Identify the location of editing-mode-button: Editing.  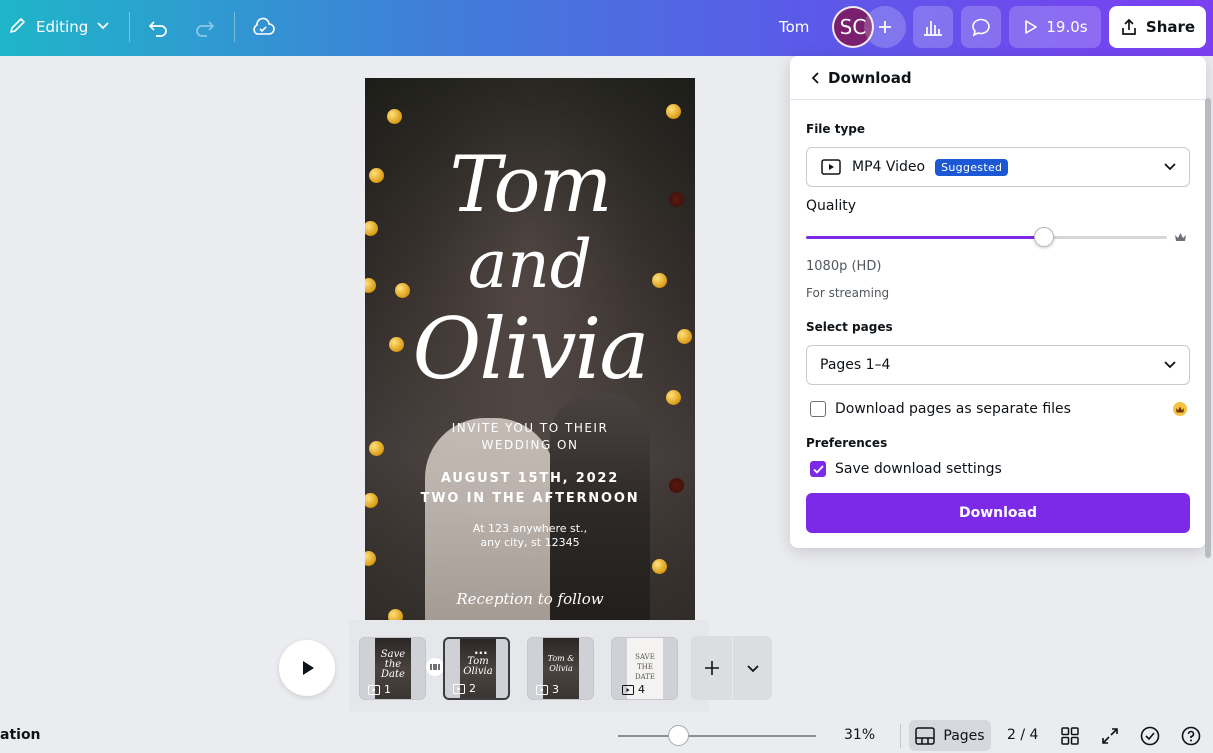
(59, 27).